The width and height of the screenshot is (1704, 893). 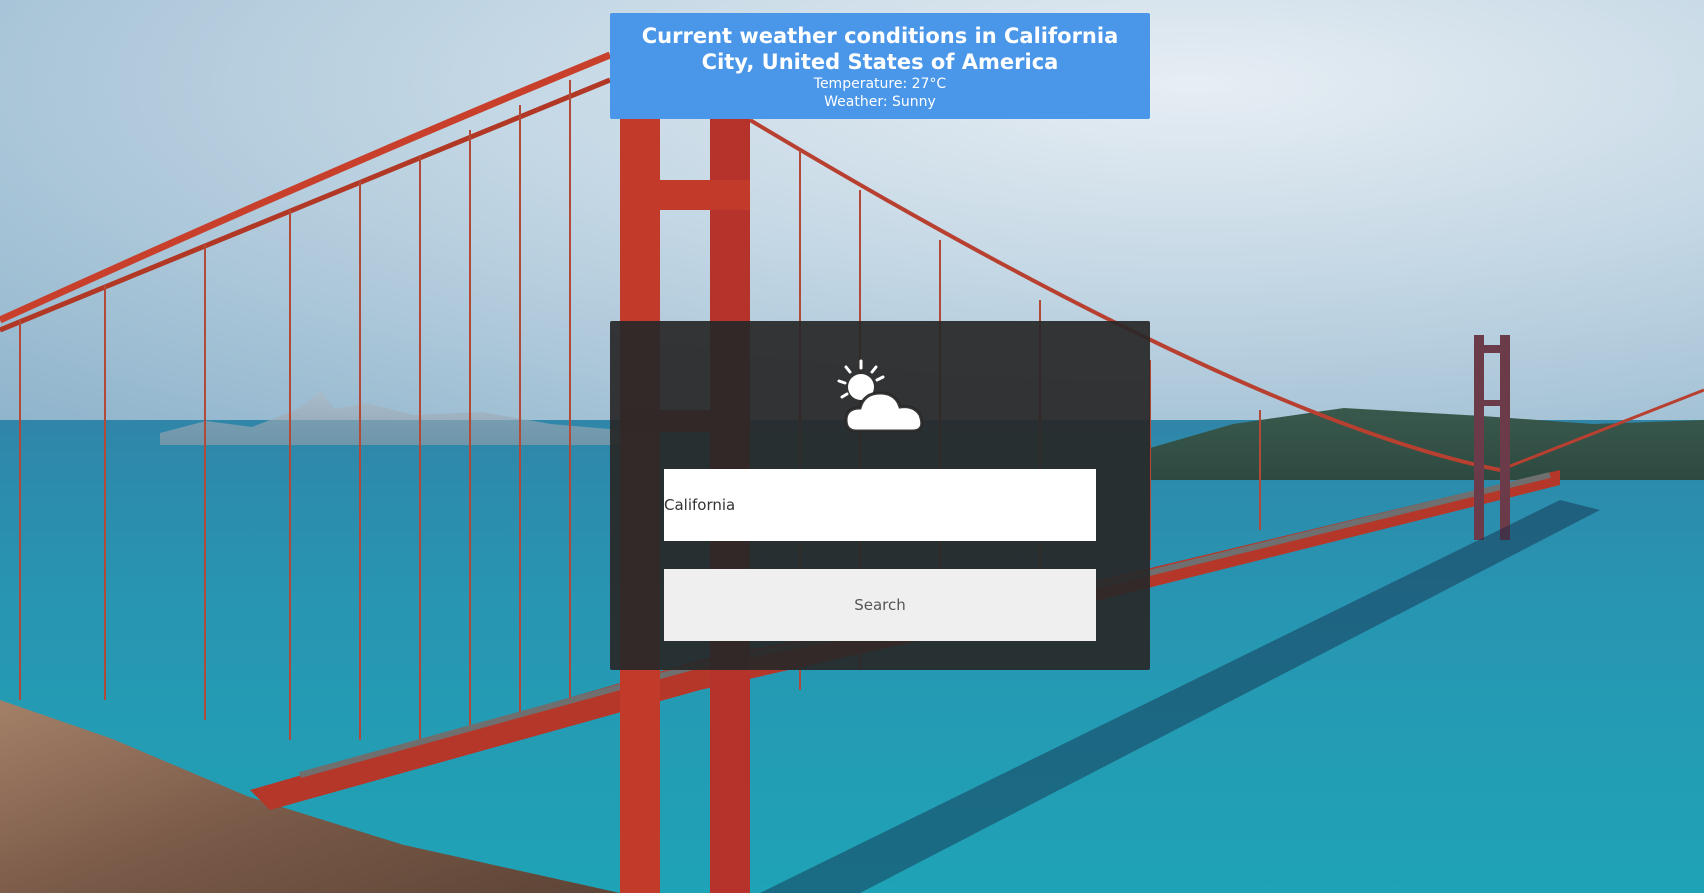 What do you see at coordinates (880, 396) in the screenshot?
I see `partly-cloudy-icon` at bounding box center [880, 396].